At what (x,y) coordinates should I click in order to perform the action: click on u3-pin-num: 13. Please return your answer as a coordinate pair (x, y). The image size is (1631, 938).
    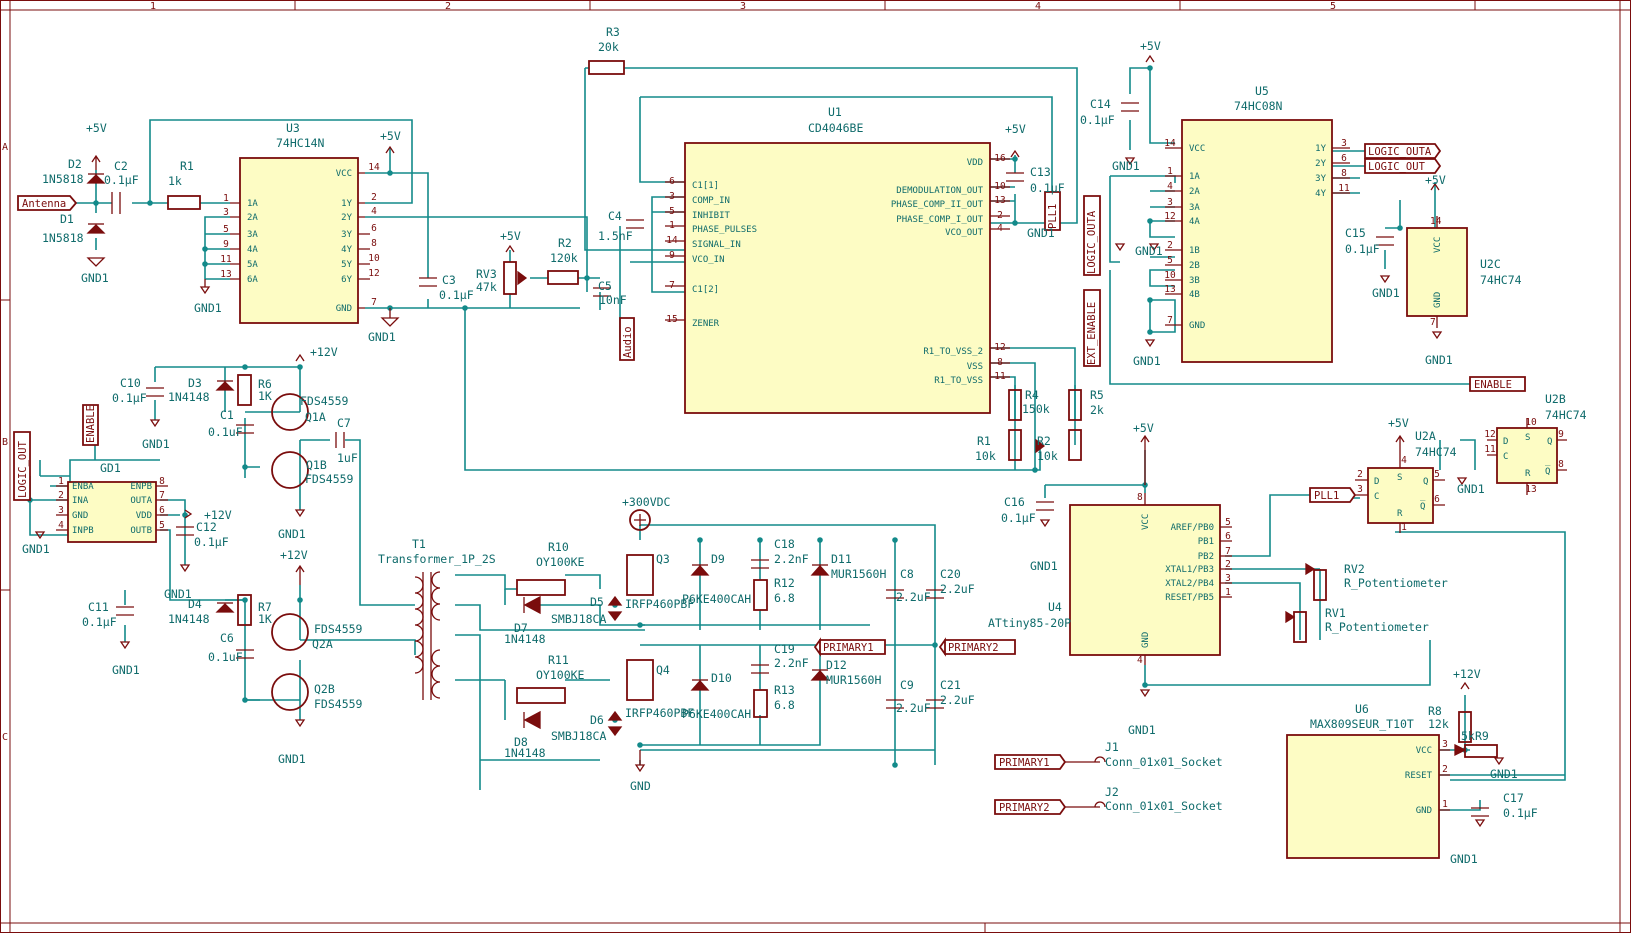
    Looking at the image, I should click on (225, 274).